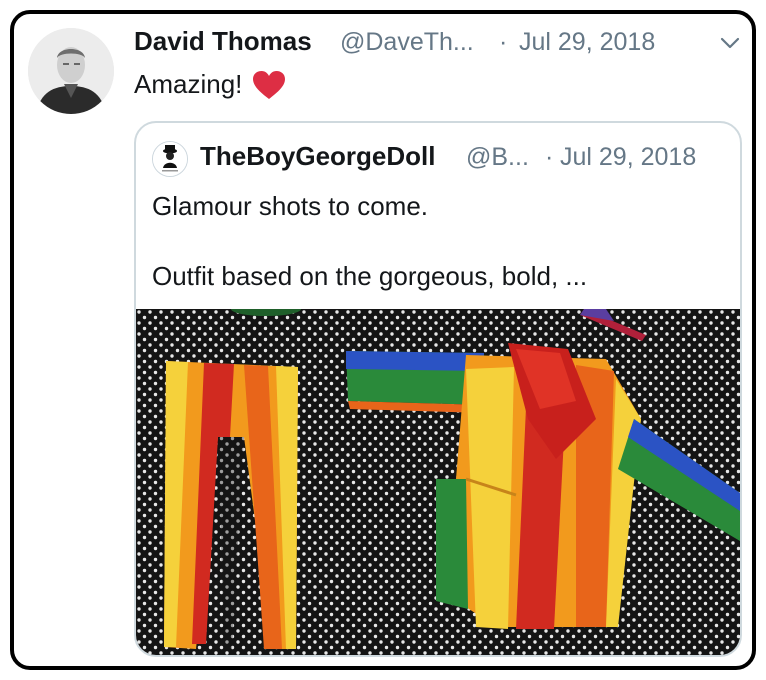 Image resolution: width=766 pixels, height=680 pixels. Describe the element at coordinates (290, 206) in the screenshot. I see `quoted-text-line-1: Glamour shots to come.` at that location.